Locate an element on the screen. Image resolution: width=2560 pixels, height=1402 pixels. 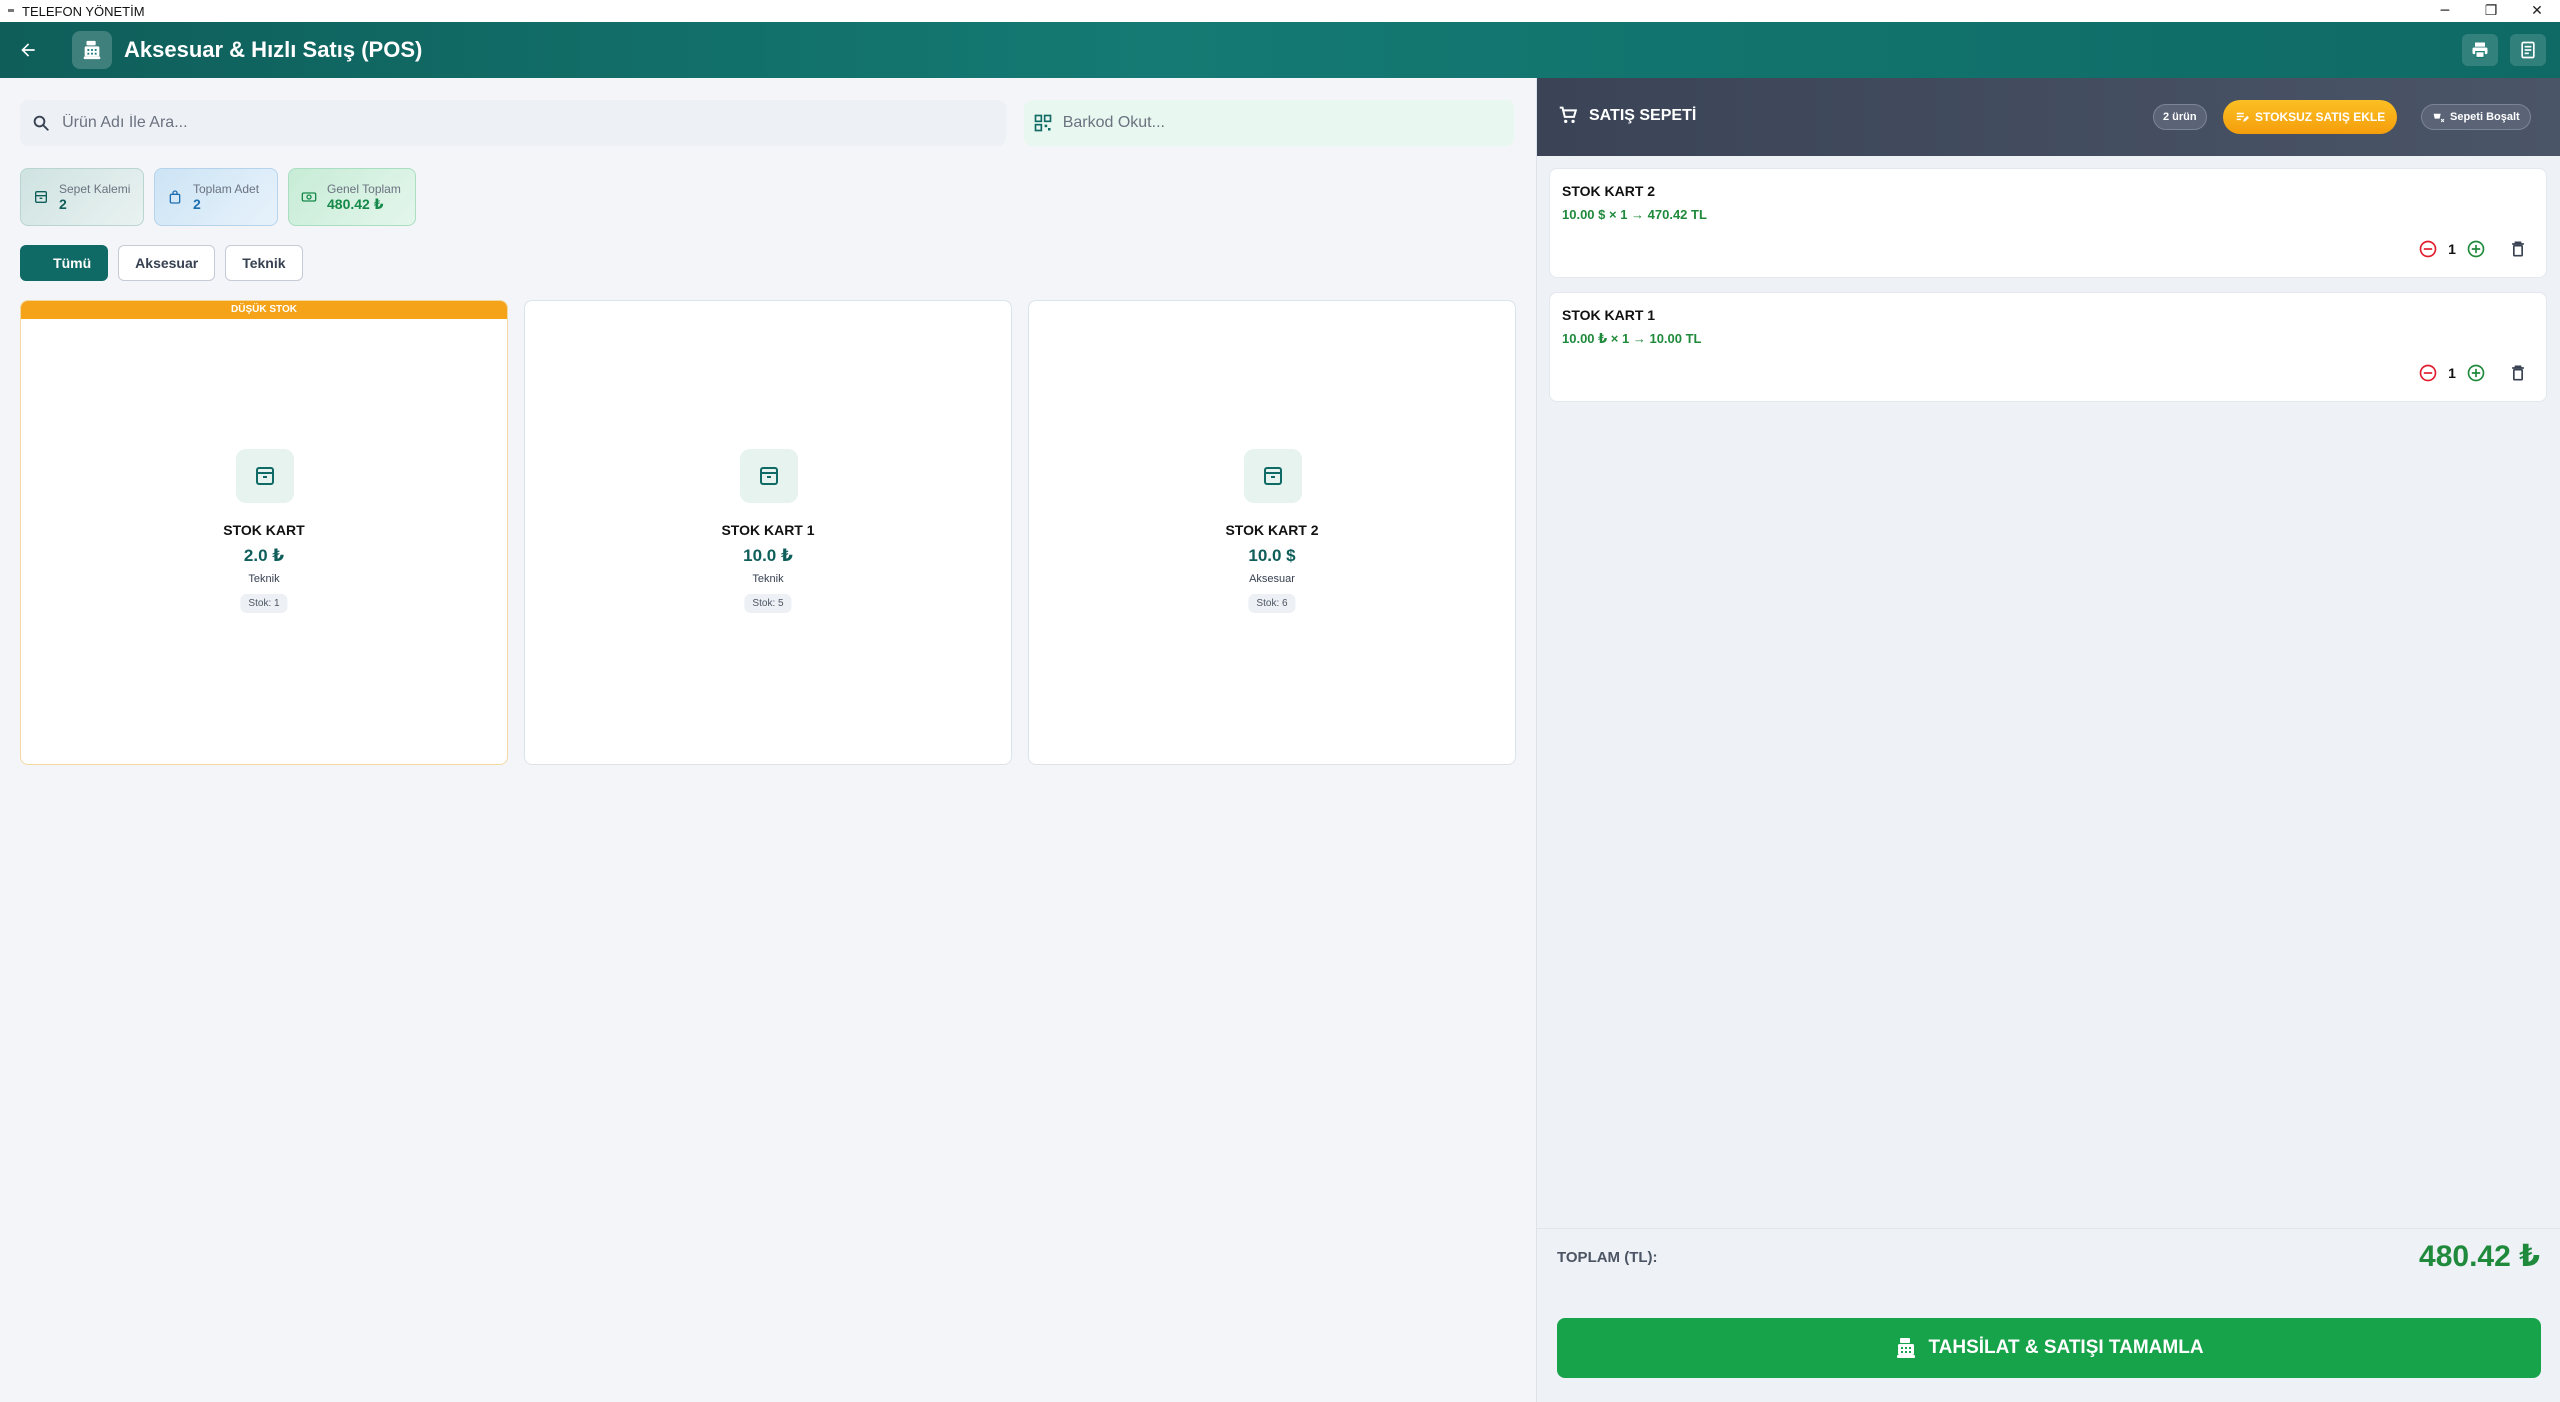
filter-all: ✓ Tümü is located at coordinates (64, 263).